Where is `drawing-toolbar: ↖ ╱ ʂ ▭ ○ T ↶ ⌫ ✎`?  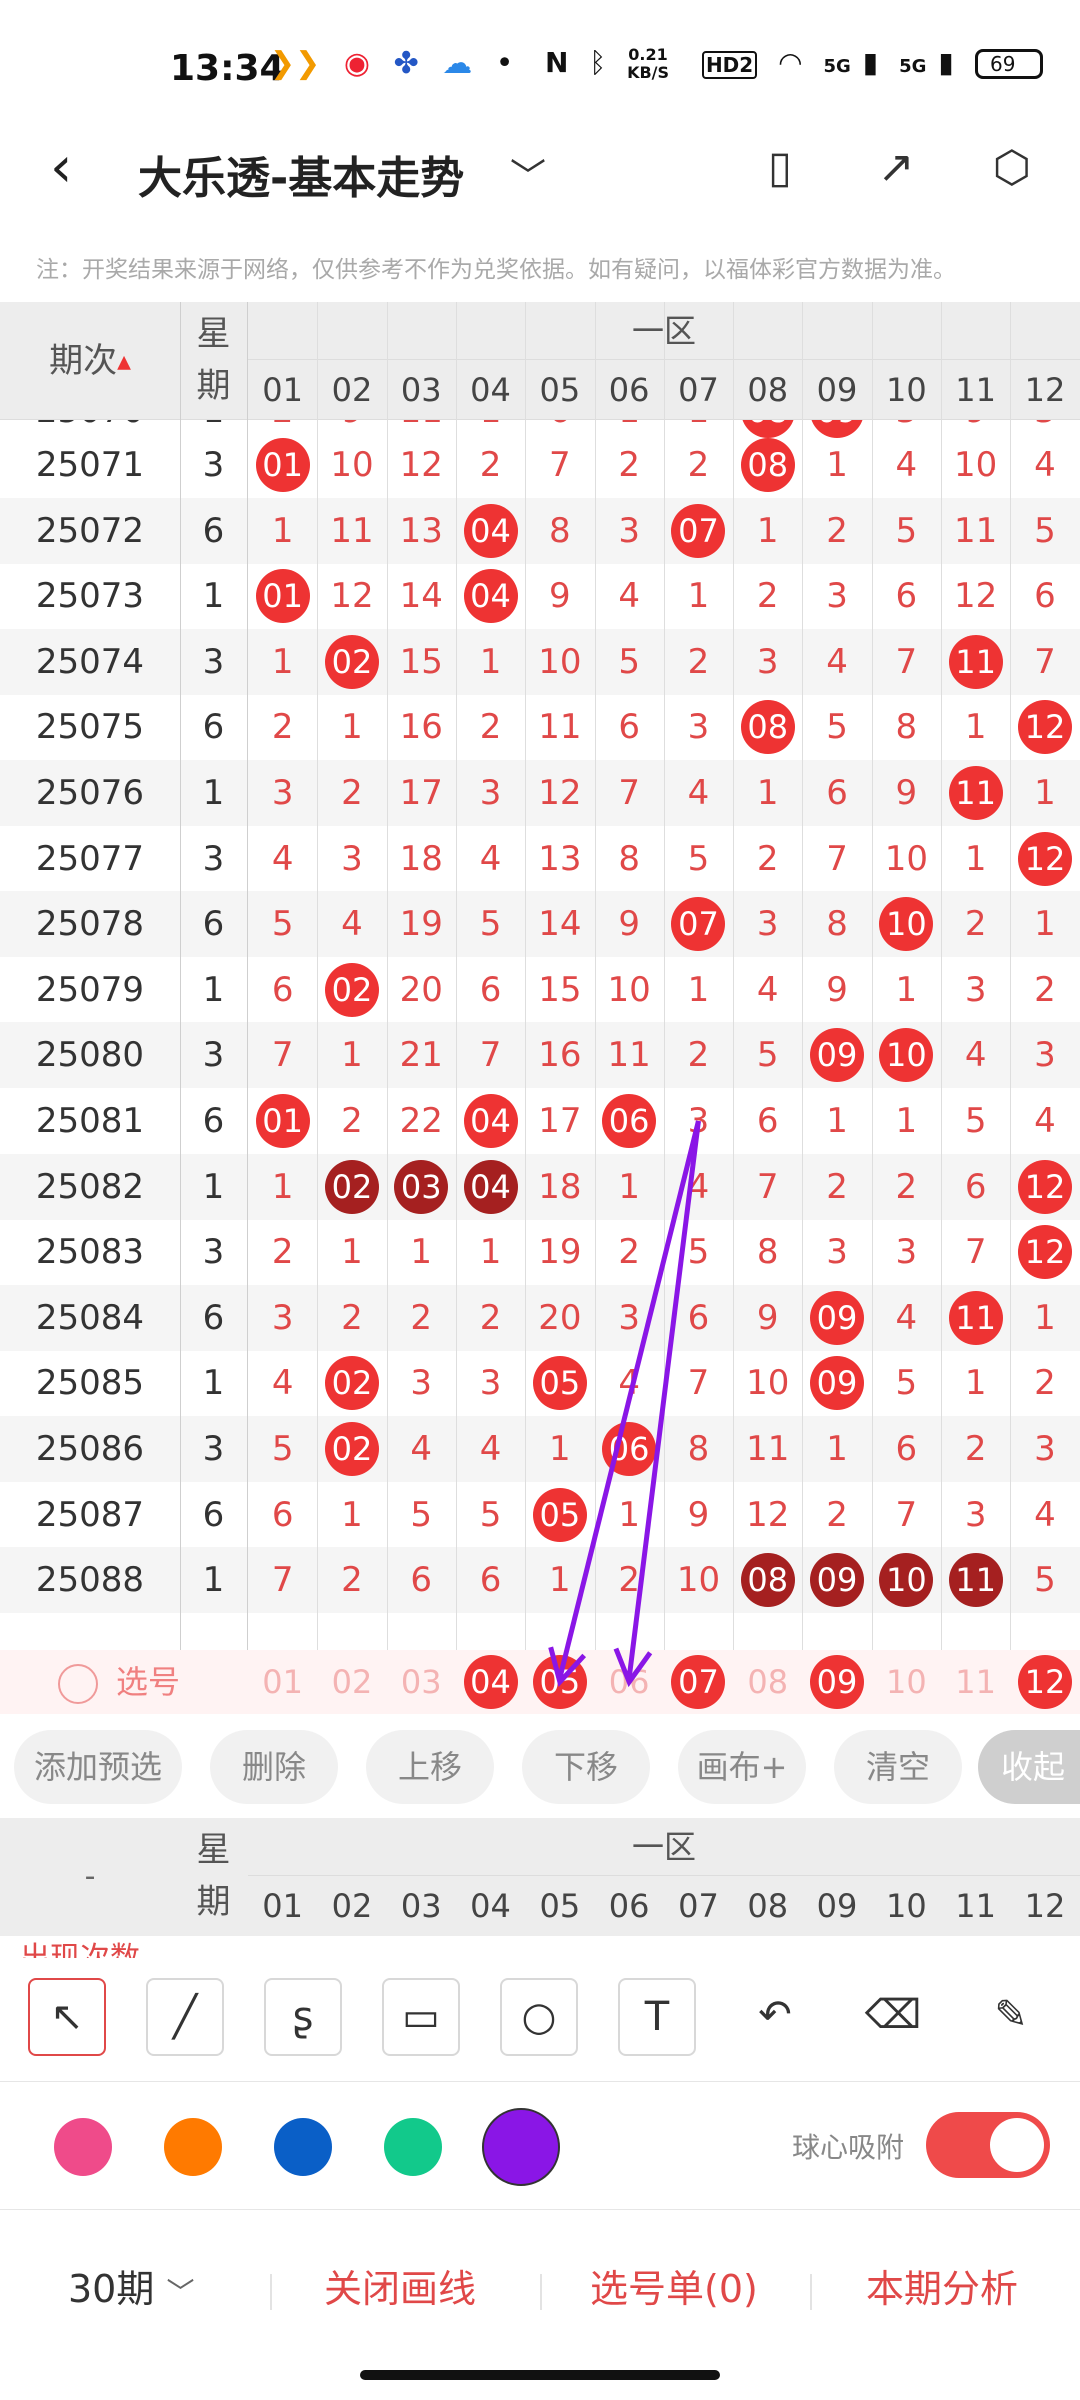 drawing-toolbar: ↖ ╱ ʂ ▭ ○ T ↶ ⌫ ✎ is located at coordinates (540, 2020).